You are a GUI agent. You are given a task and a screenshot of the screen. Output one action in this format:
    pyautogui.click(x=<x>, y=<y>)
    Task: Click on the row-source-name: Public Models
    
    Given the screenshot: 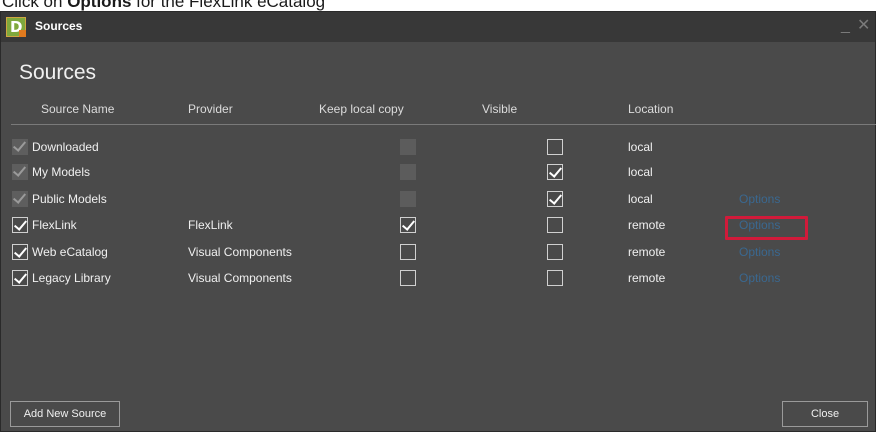 What is the action you would take?
    pyautogui.click(x=69, y=199)
    